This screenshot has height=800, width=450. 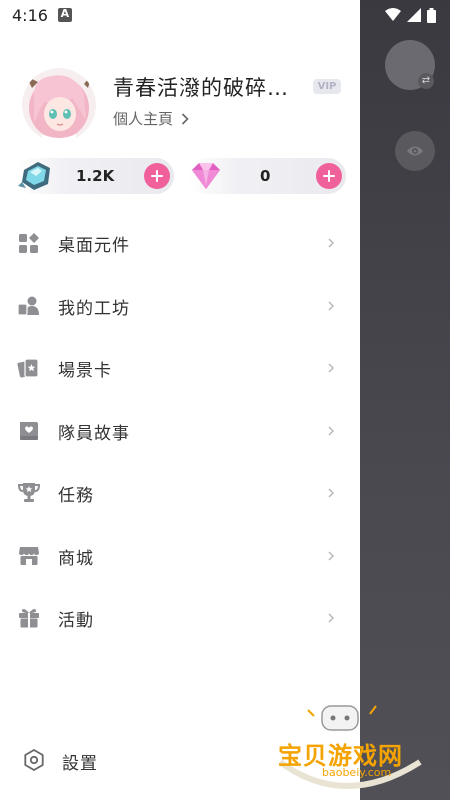 I want to click on story-book-icon, so click(x=29, y=431).